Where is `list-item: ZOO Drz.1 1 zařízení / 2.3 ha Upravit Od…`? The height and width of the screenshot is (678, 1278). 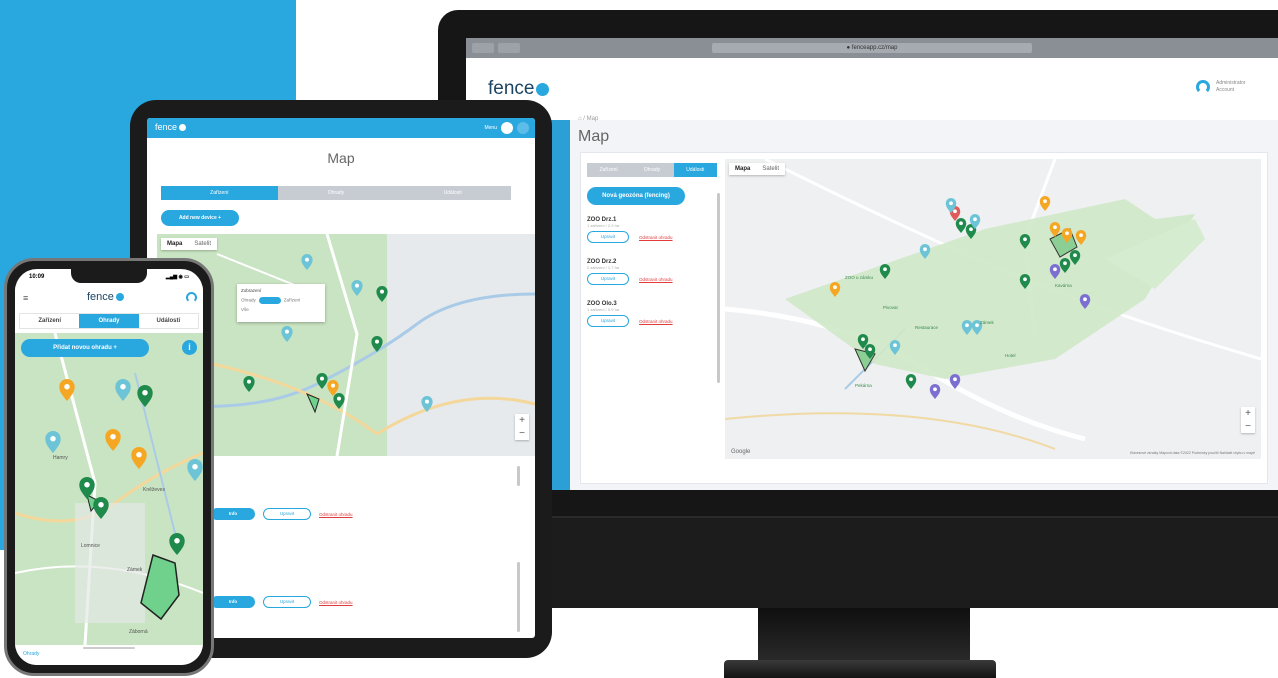 list-item: ZOO Drz.1 1 zařízení / 2.3 ha Upravit Od… is located at coordinates (652, 230).